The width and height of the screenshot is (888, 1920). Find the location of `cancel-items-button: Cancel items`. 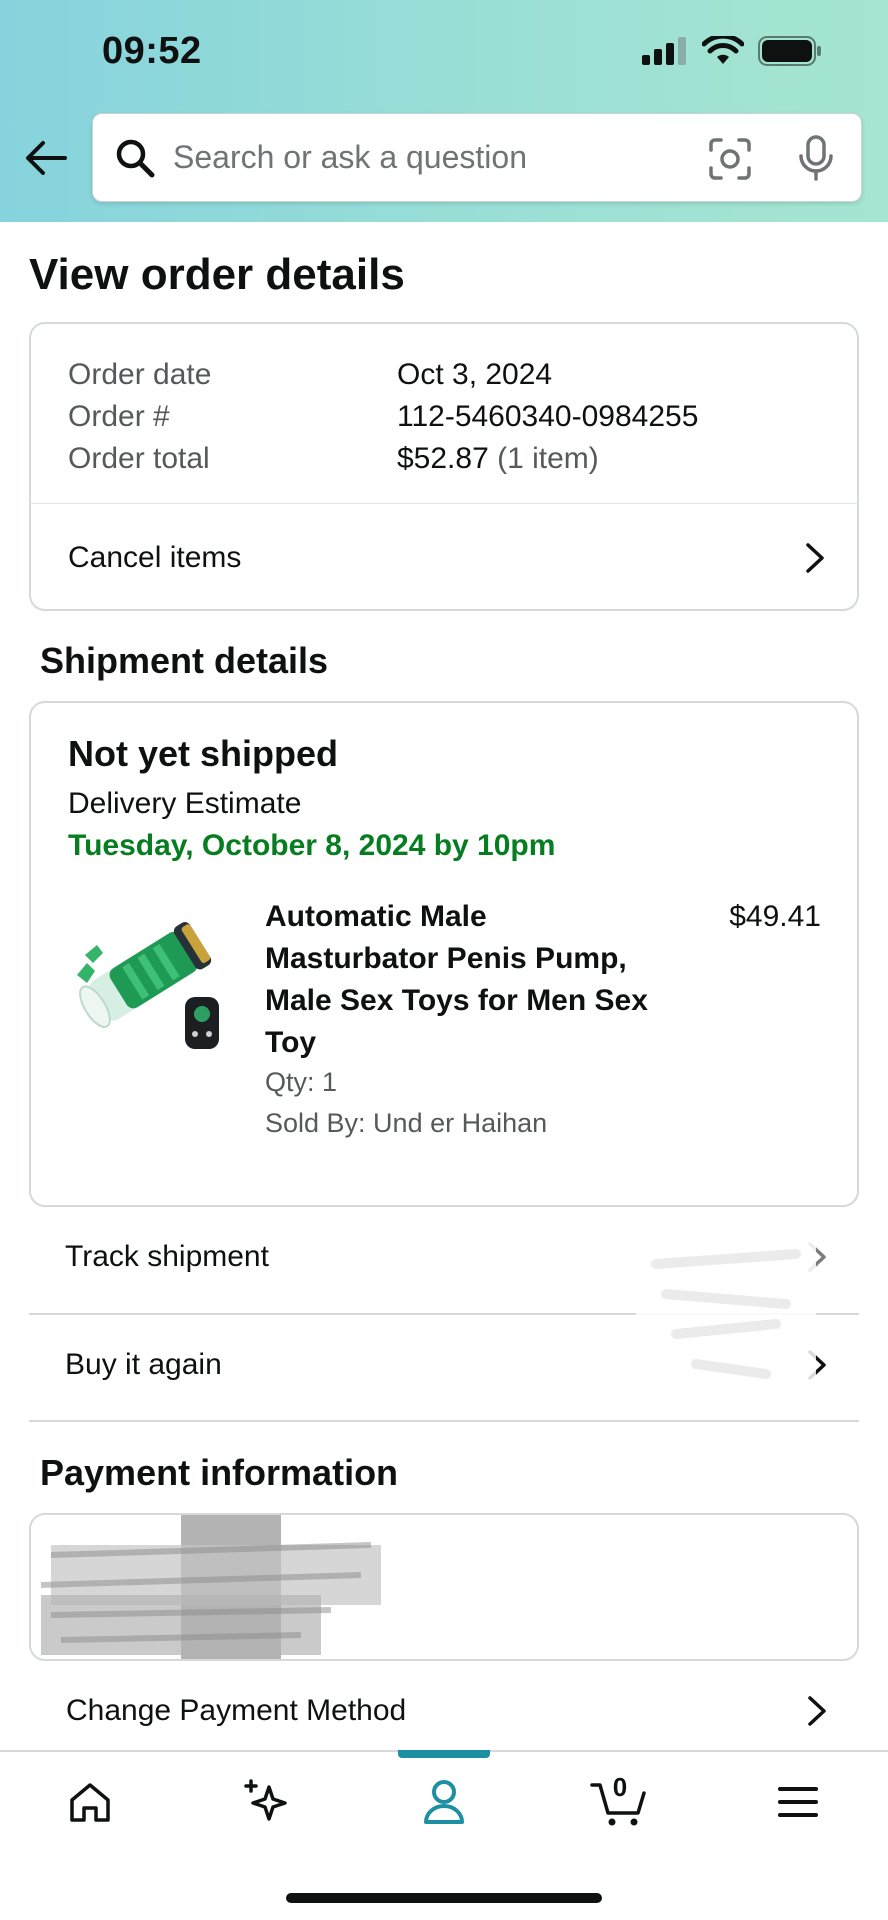

cancel-items-button: Cancel items is located at coordinates (444, 557).